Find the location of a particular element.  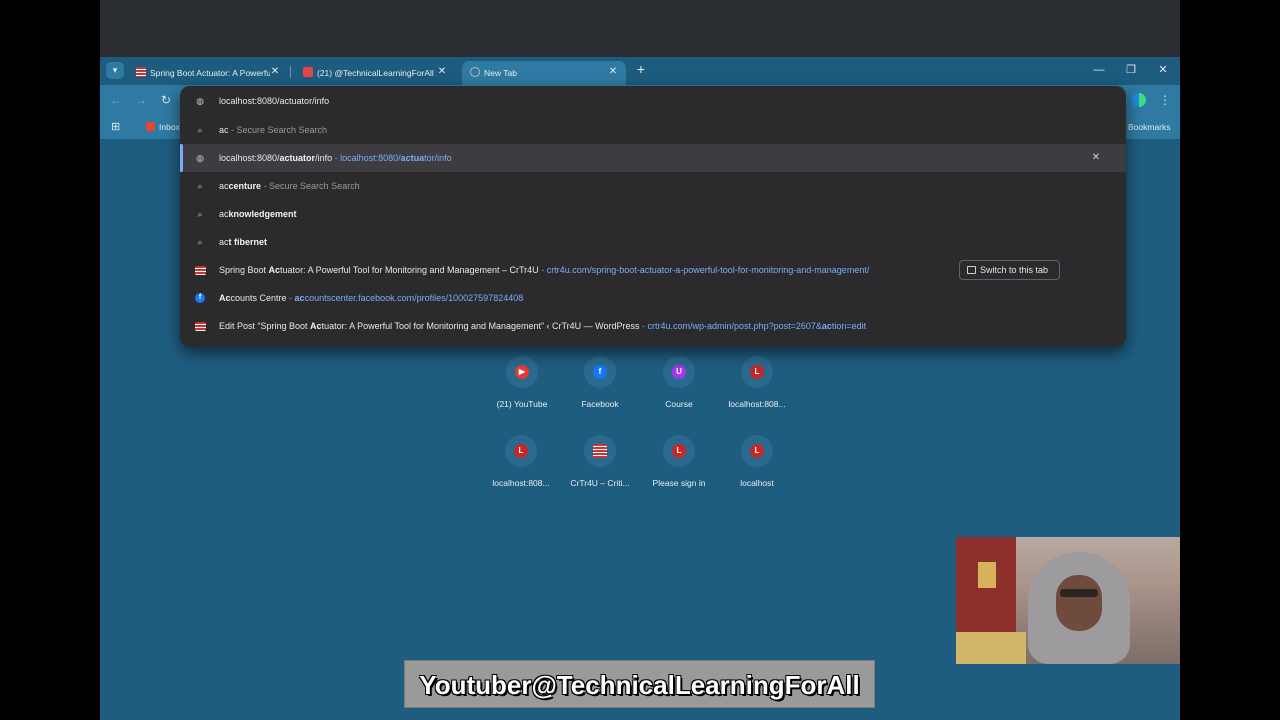

webcam-overlay is located at coordinates (1068, 600).